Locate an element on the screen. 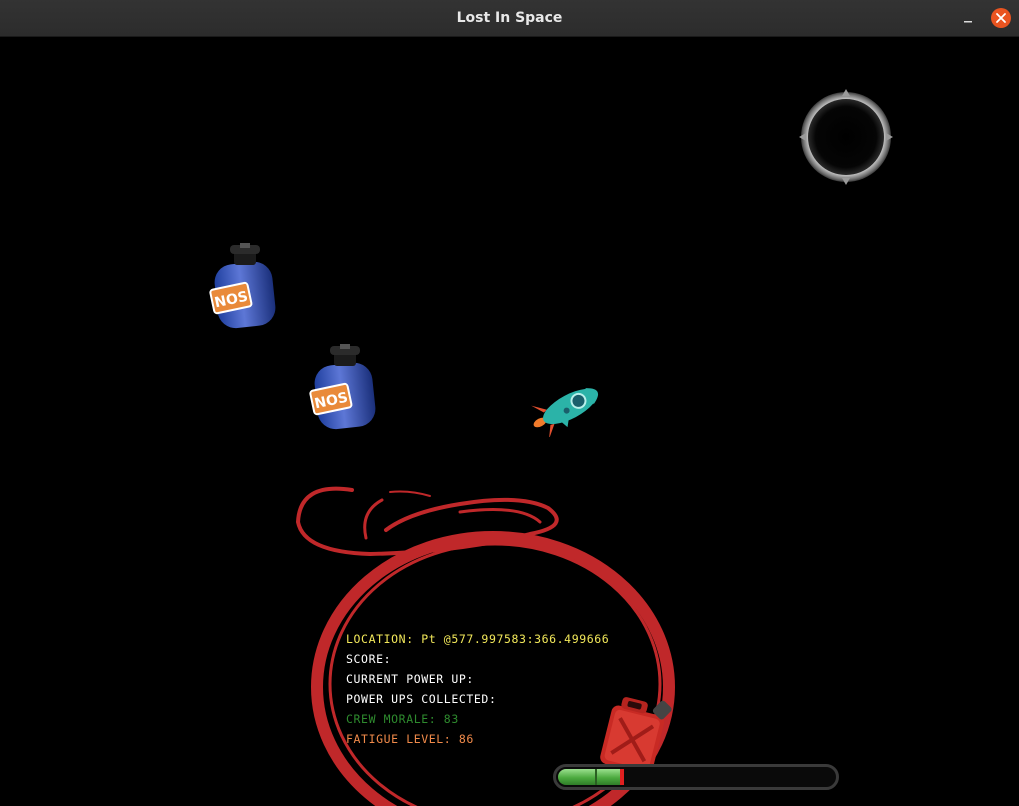  minimize-icon is located at coordinates (968, 22).